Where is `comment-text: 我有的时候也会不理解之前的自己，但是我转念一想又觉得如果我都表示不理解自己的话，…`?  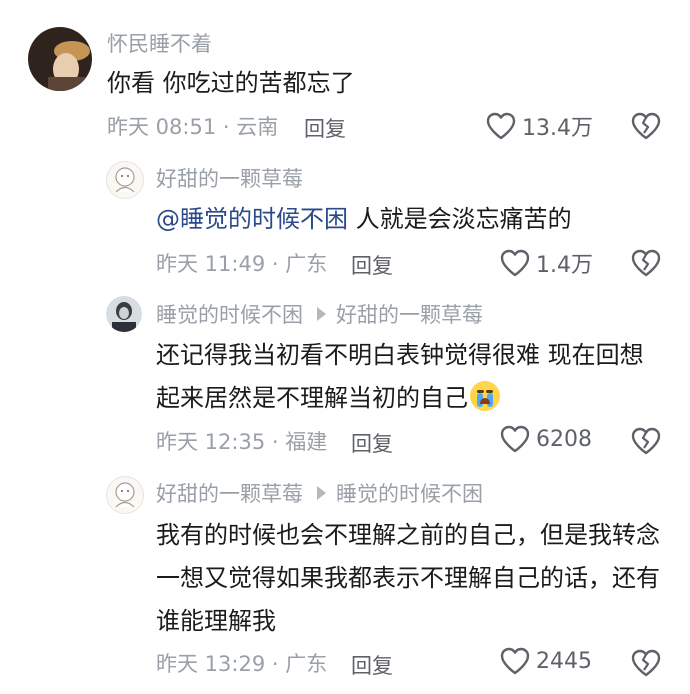 comment-text: 我有的时候也会不理解之前的自己，但是我转念一想又觉得如果我都表示不理解自己的话，… is located at coordinates (408, 578).